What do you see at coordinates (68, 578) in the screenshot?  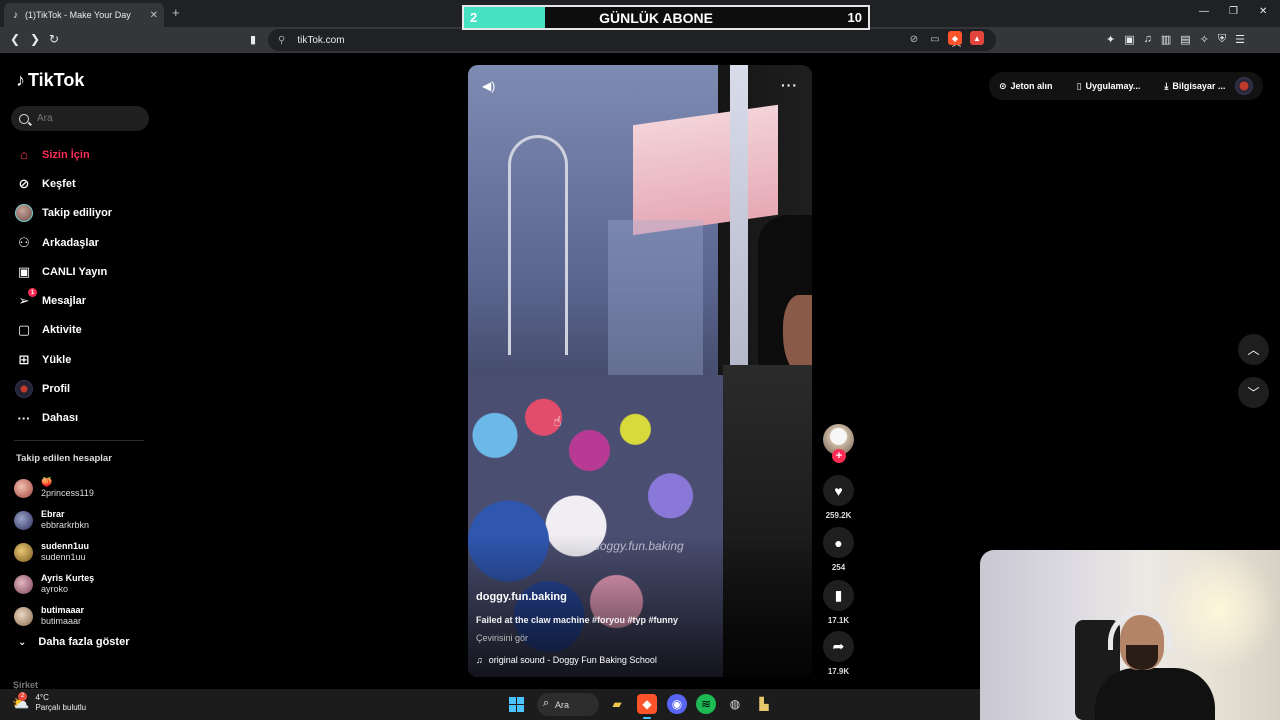 I see `account-name: Ayris Kurteş` at bounding box center [68, 578].